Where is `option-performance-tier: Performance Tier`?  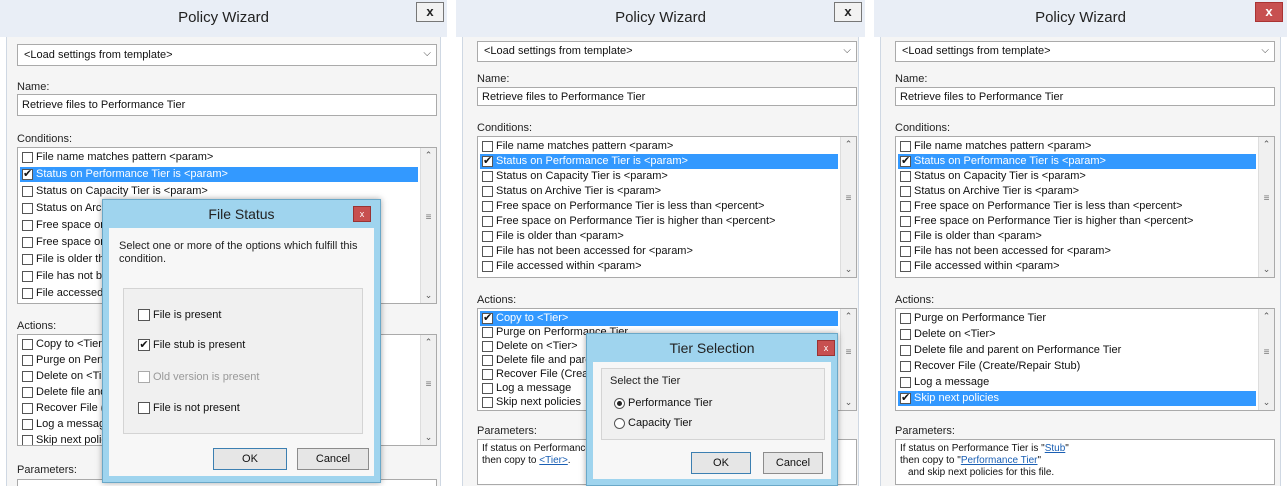
option-performance-tier: Performance Tier is located at coordinates (663, 403).